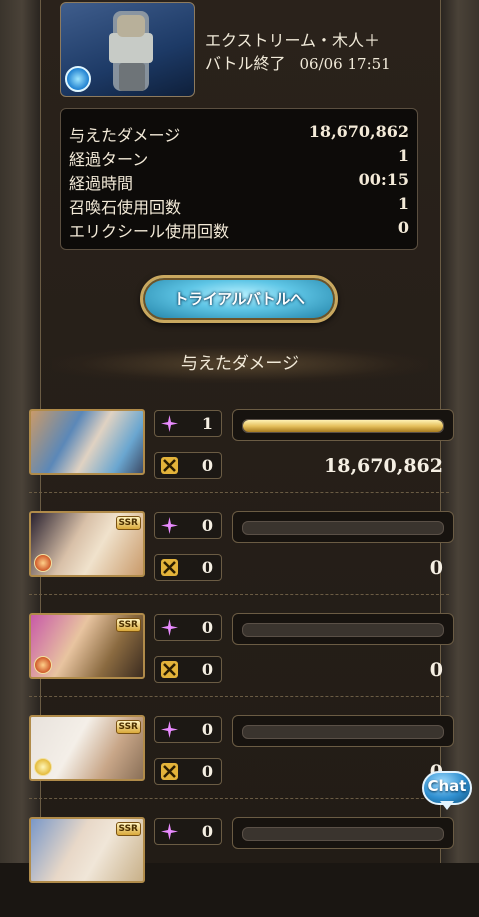 This screenshot has height=917, width=479. I want to click on chat-label: Chat, so click(447, 788).